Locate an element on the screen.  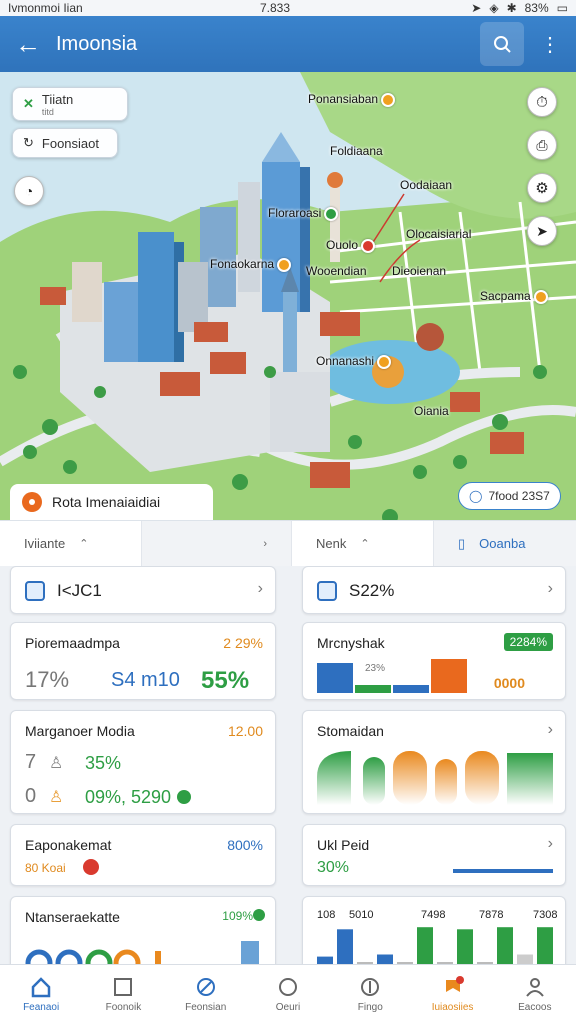
clock-icon: ◯ is located at coordinates (476, 496).